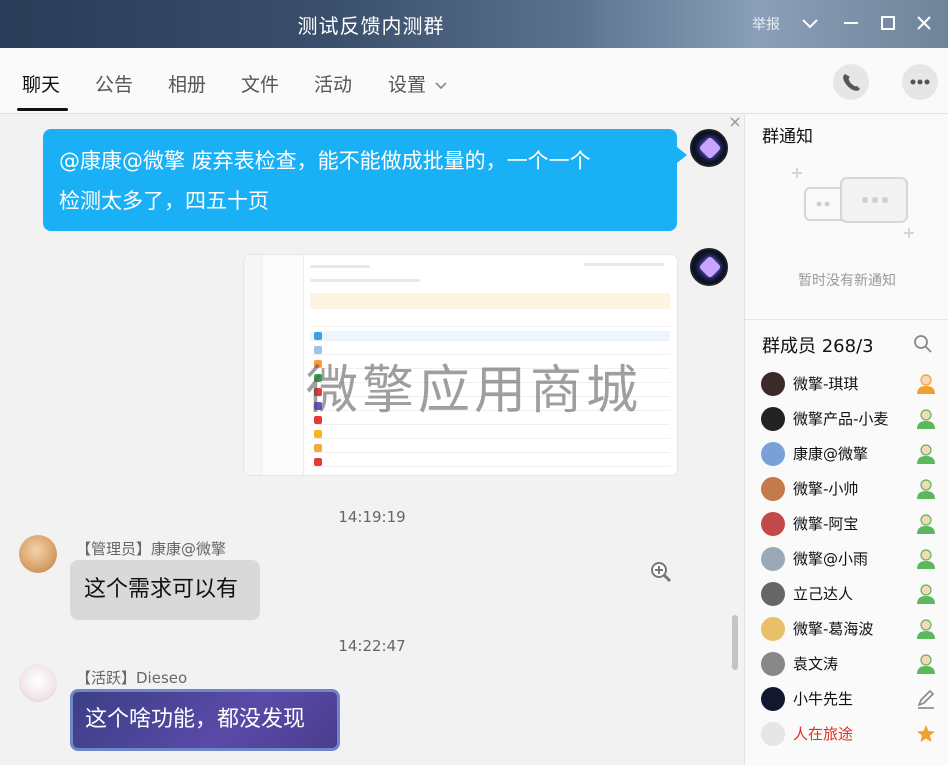  Describe the element at coordinates (924, 23) in the screenshot. I see `close-icon` at that location.